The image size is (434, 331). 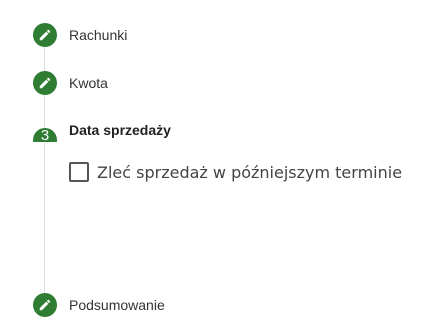 I want to click on step-label: Rachunki, so click(x=98, y=35).